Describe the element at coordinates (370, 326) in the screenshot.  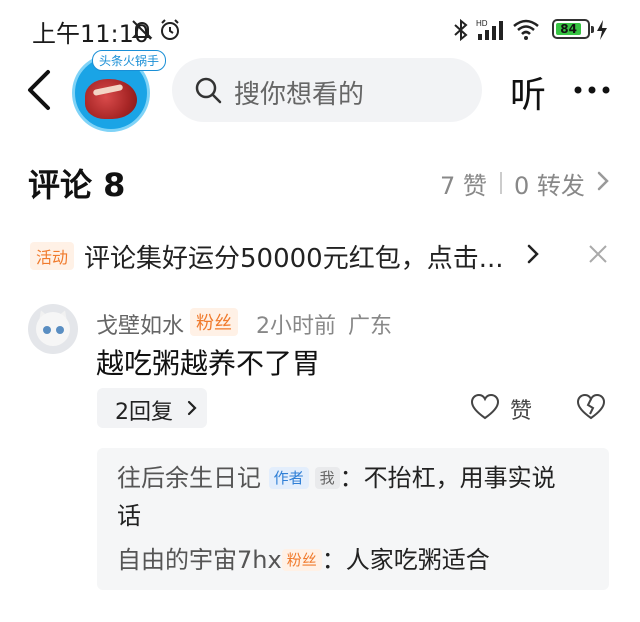
I see `comment-location: 广东` at that location.